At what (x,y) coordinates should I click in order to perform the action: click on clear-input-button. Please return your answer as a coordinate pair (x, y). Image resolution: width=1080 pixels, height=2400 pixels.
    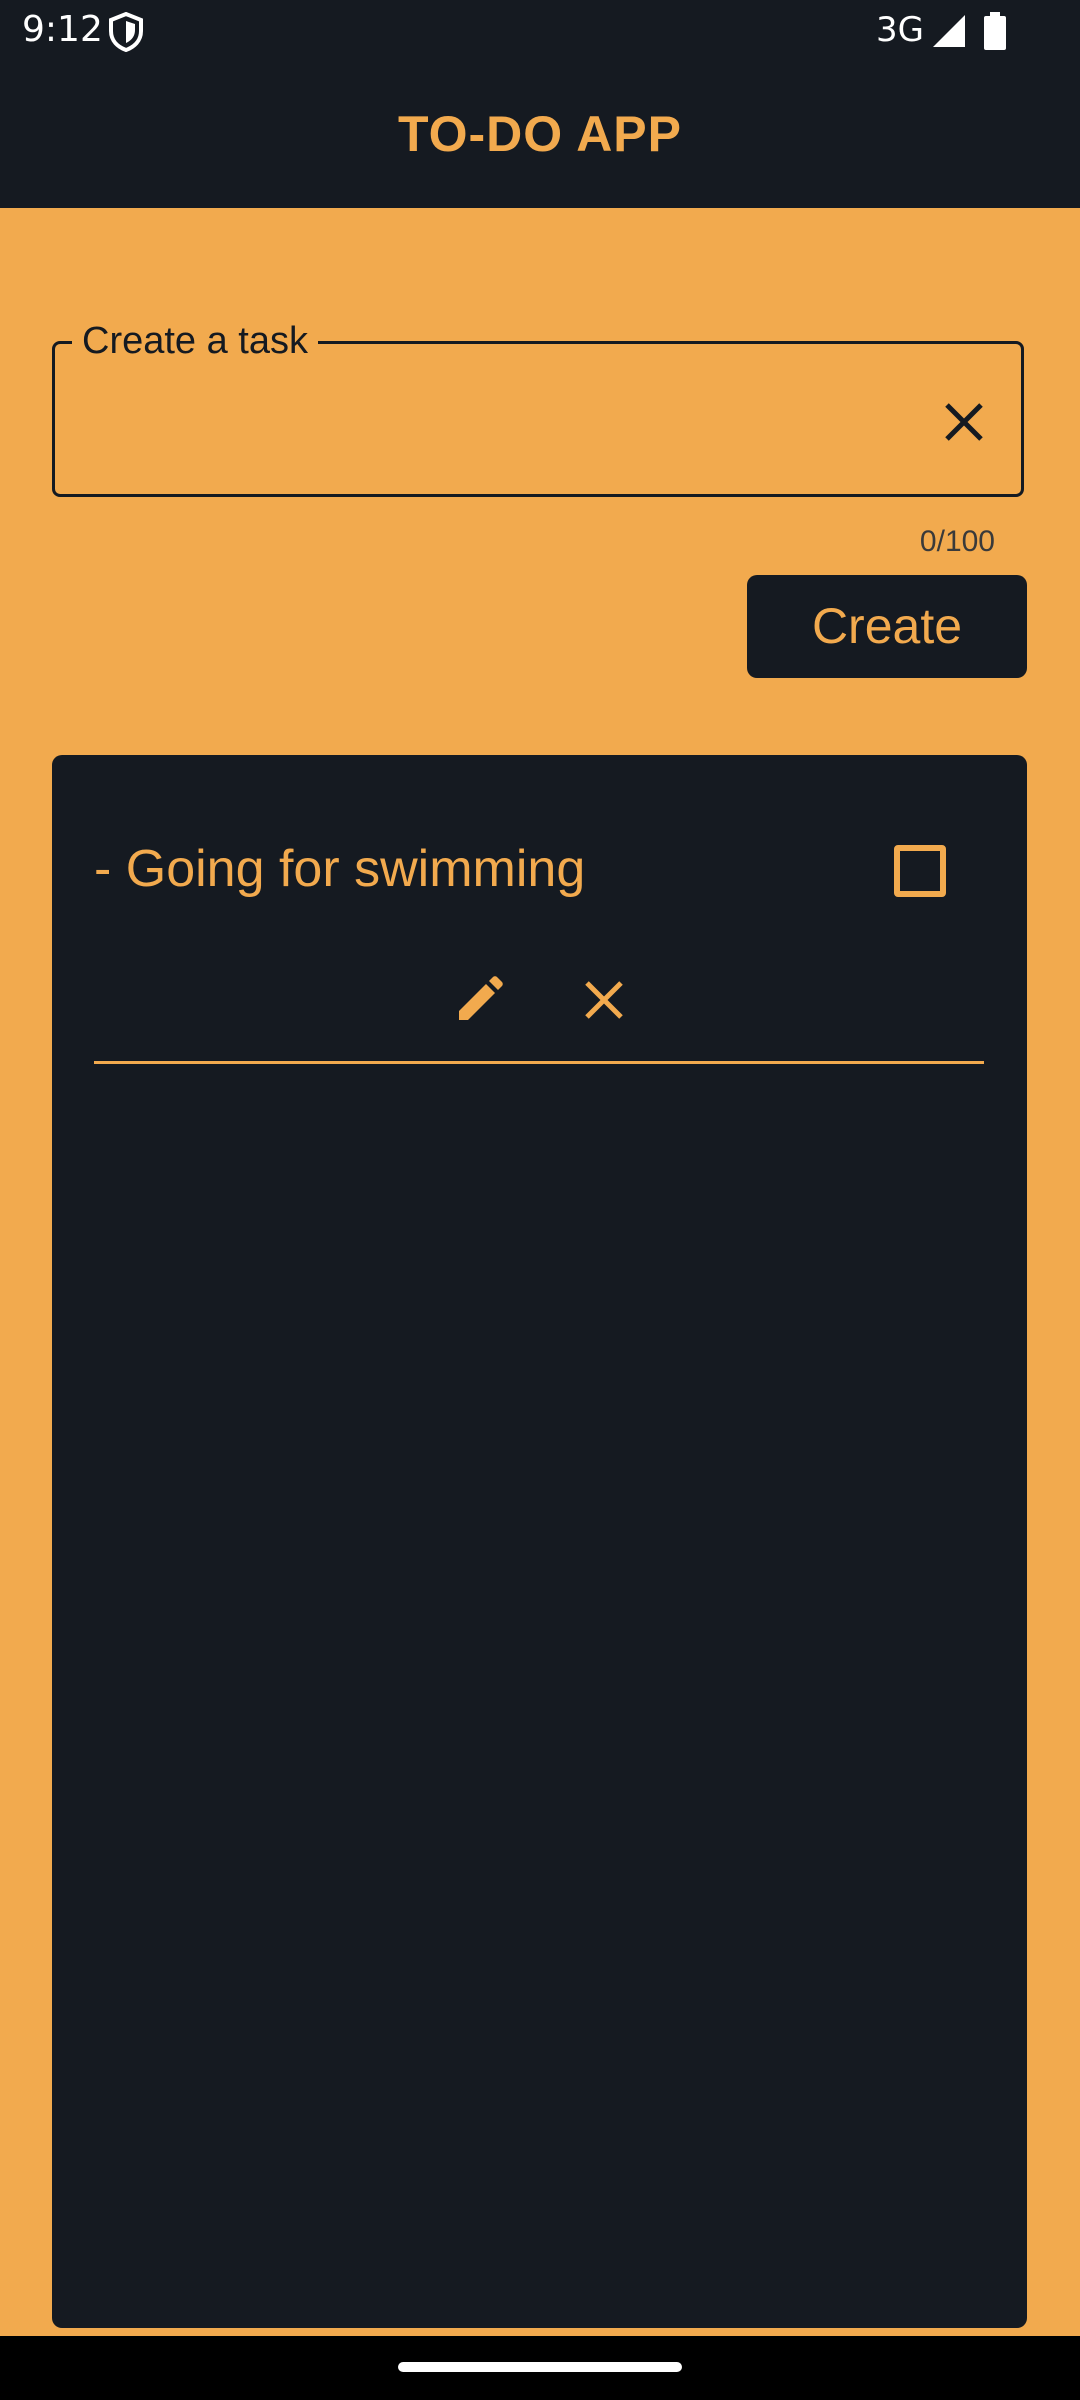
    Looking at the image, I should click on (964, 422).